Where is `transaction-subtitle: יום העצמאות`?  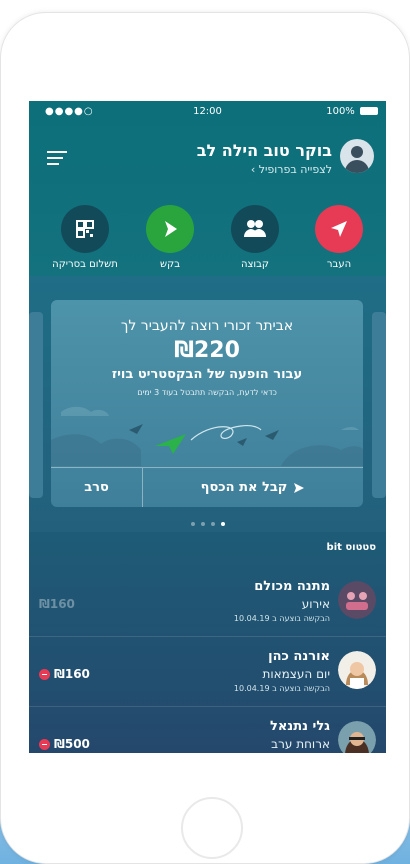 transaction-subtitle: יום העצמאות is located at coordinates (296, 674).